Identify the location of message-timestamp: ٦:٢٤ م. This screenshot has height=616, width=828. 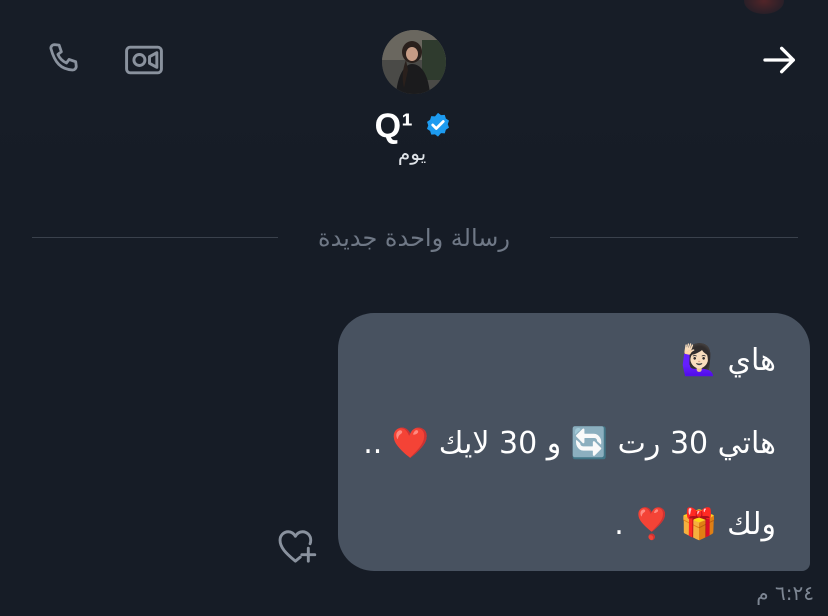
(785, 593).